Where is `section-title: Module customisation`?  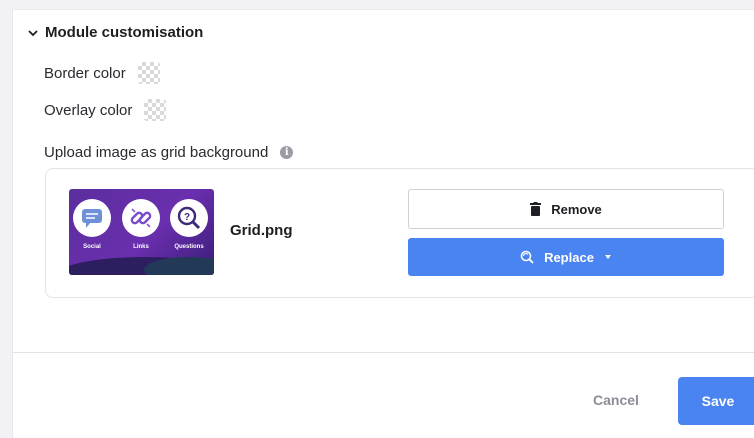 section-title: Module customisation is located at coordinates (124, 32).